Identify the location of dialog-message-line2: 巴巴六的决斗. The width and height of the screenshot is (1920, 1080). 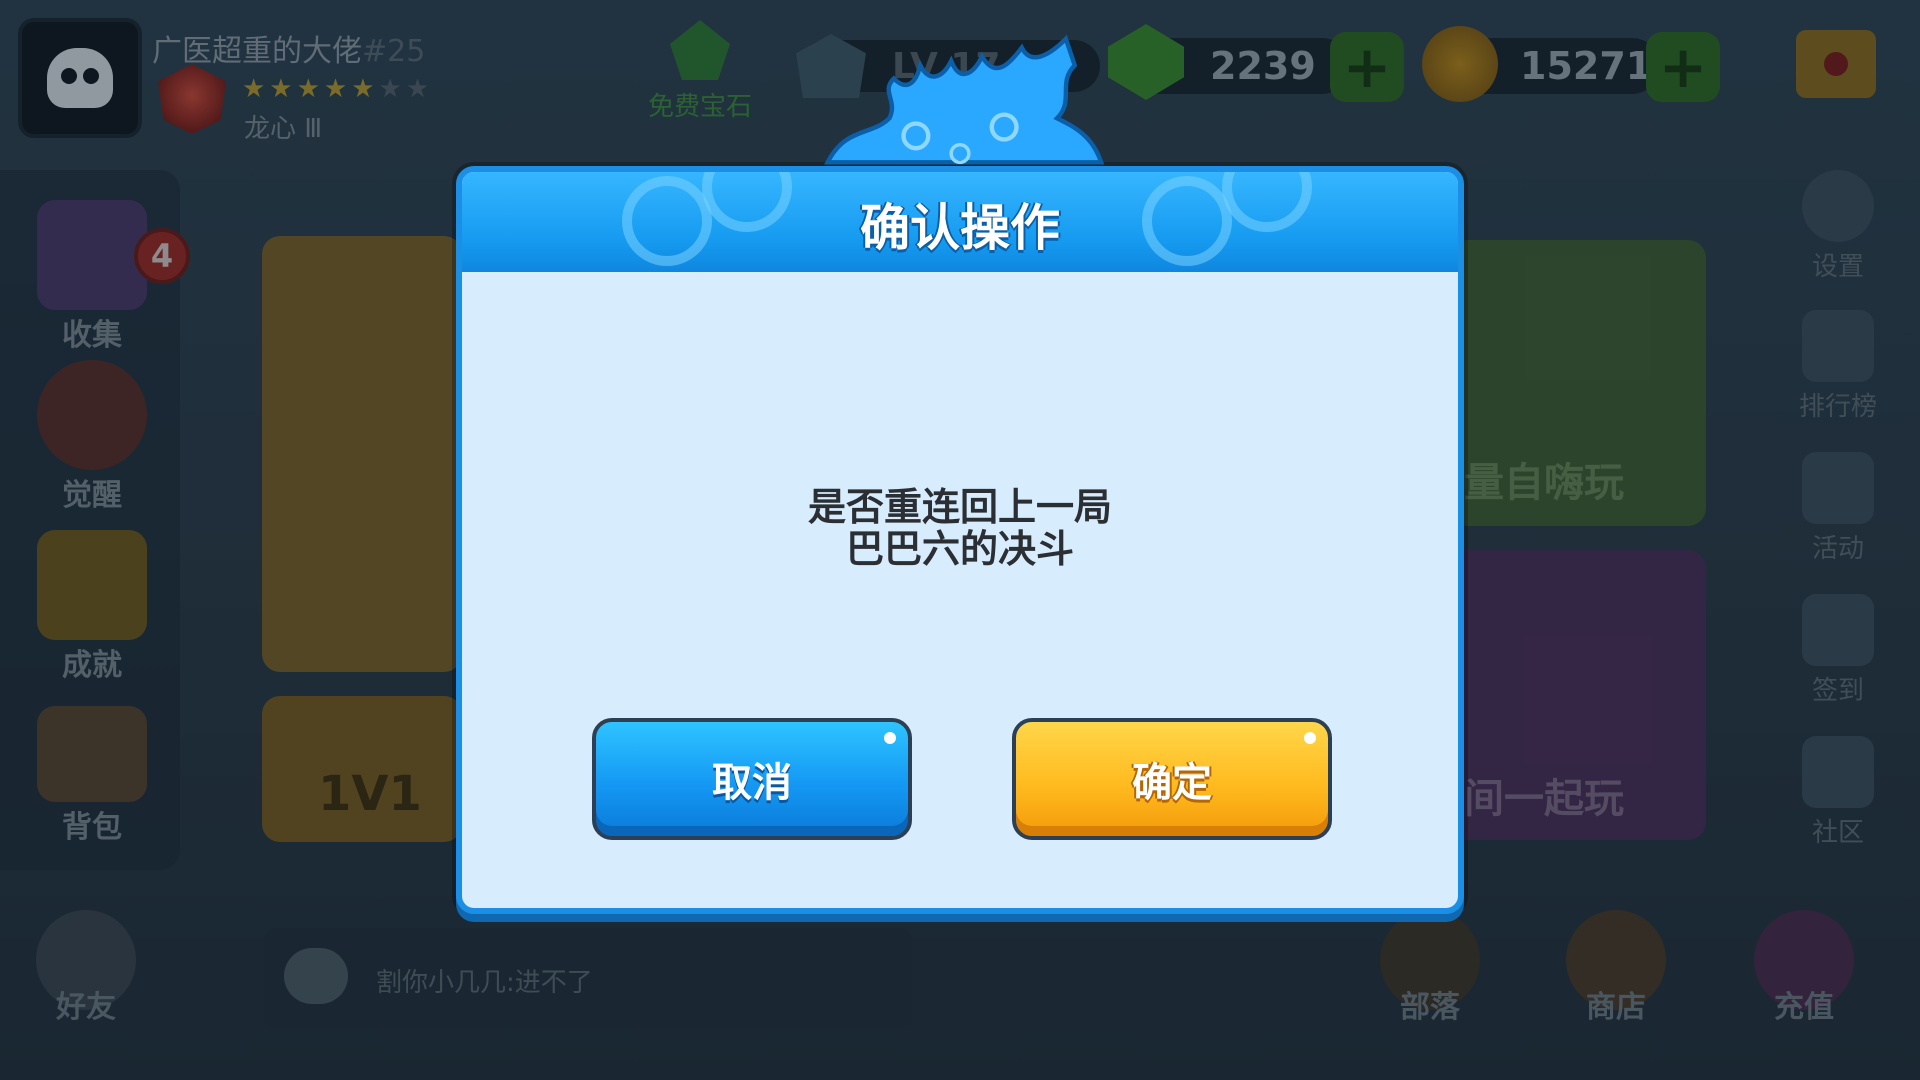
(959, 549).